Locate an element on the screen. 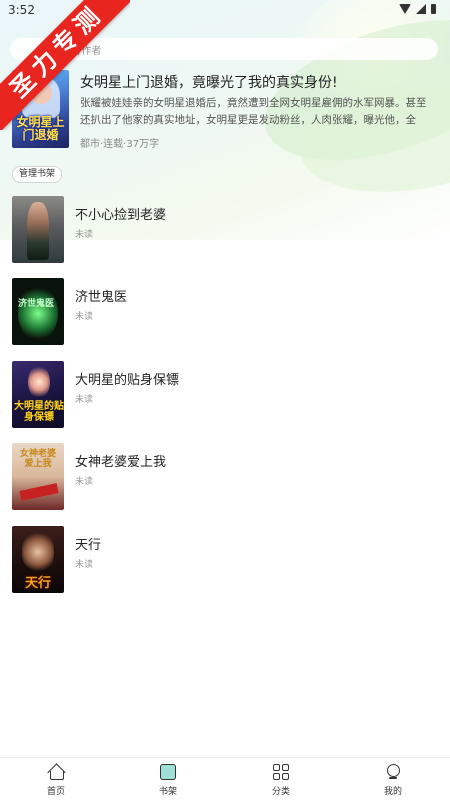 The image size is (450, 801). nav-category: 分类 is located at coordinates (281, 779).